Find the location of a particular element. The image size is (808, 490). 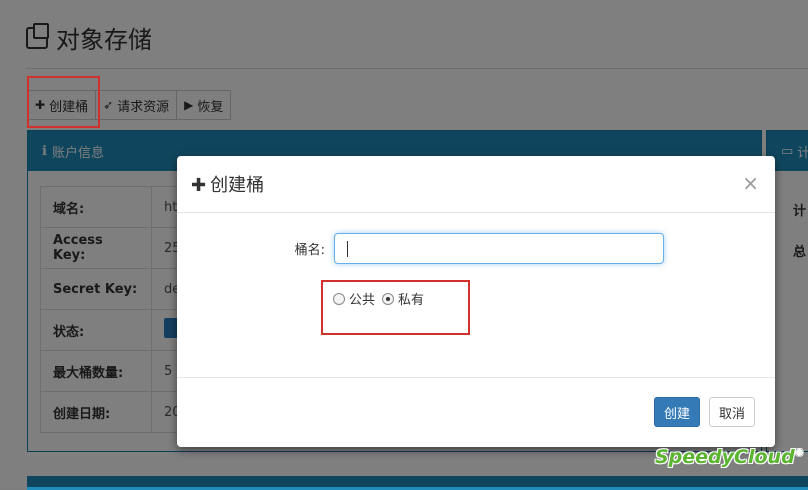

bucket-name-label: 桶名: is located at coordinates (309, 250).